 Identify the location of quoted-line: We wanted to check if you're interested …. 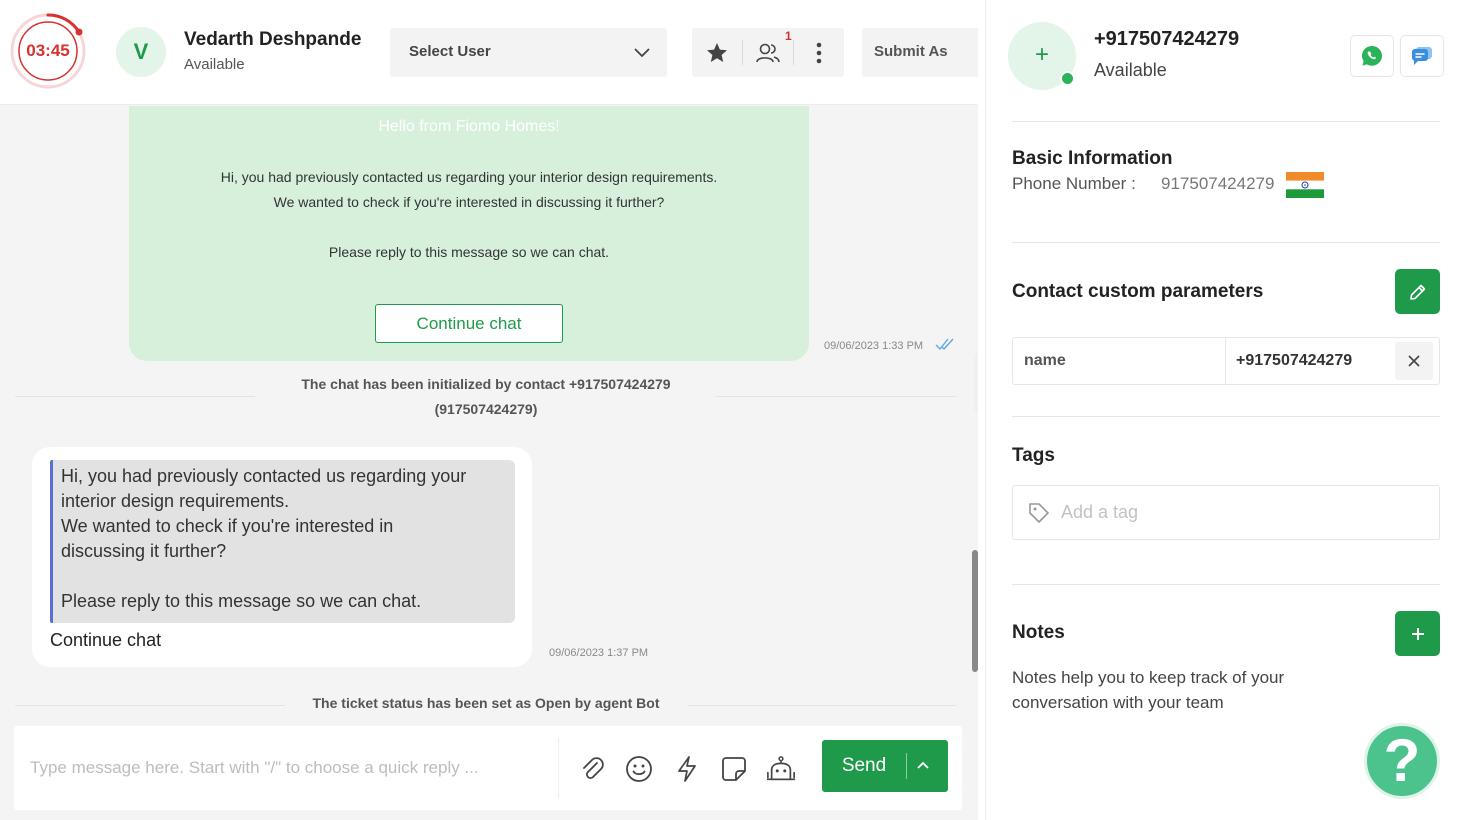
(227, 526).